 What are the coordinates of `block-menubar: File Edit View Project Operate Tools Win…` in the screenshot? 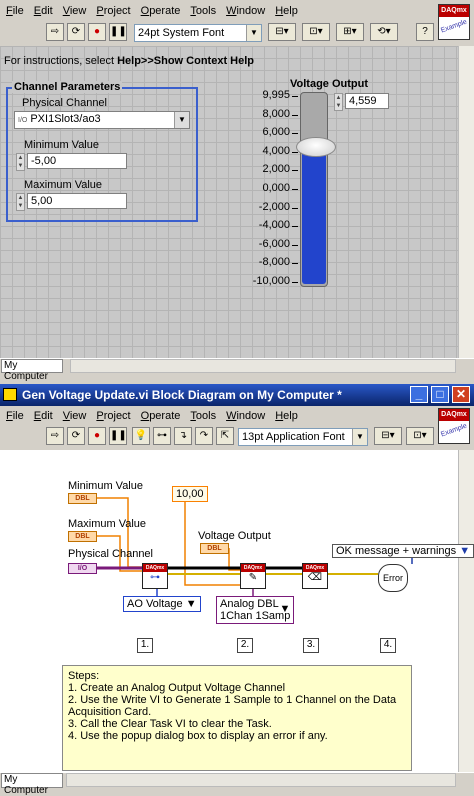 It's located at (149, 415).